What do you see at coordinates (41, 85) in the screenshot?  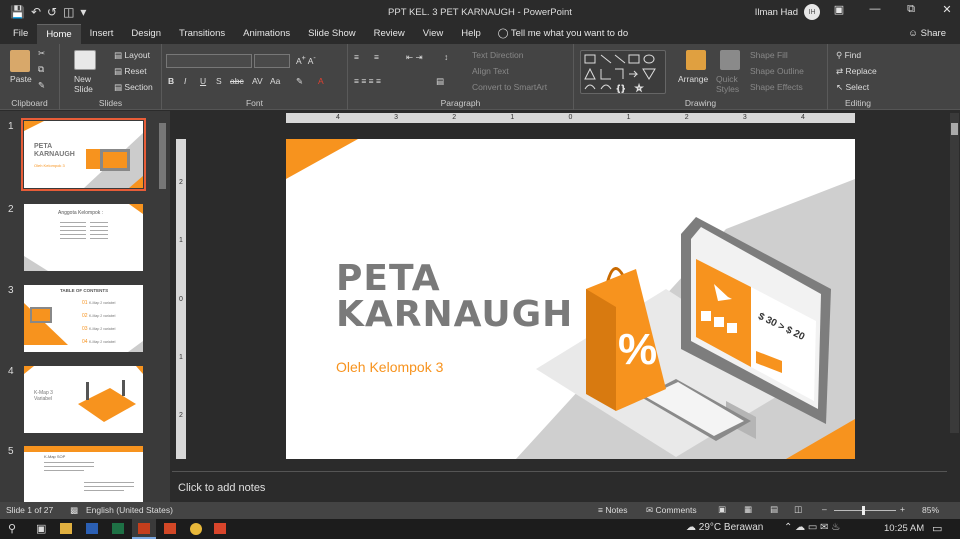 I see `format-painter-icon: ✎` at bounding box center [41, 85].